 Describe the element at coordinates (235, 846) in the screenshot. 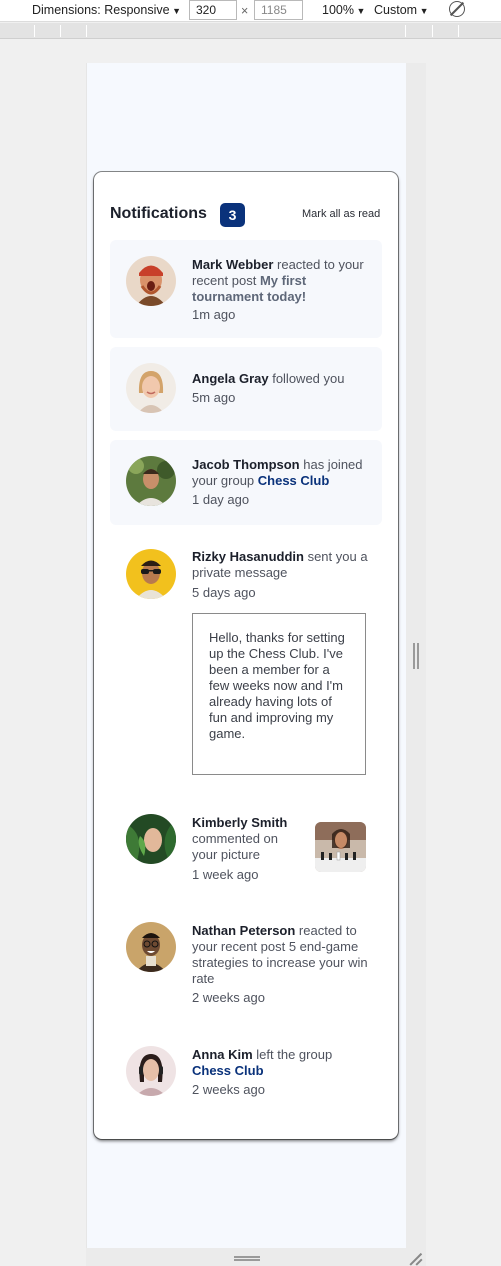

I see `action-text: commented on your picture` at that location.